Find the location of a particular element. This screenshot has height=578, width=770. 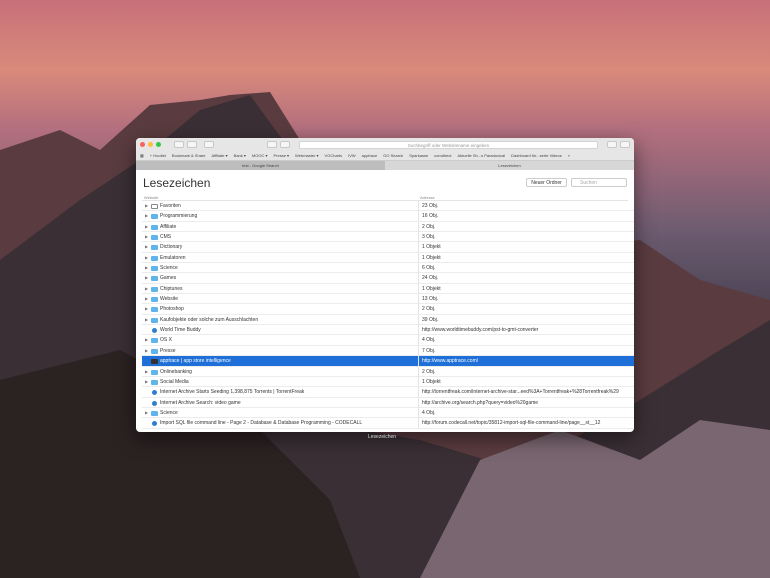

bookmark-row: ▶ Emulatoren 1 Objekt is located at coordinates (388, 258).